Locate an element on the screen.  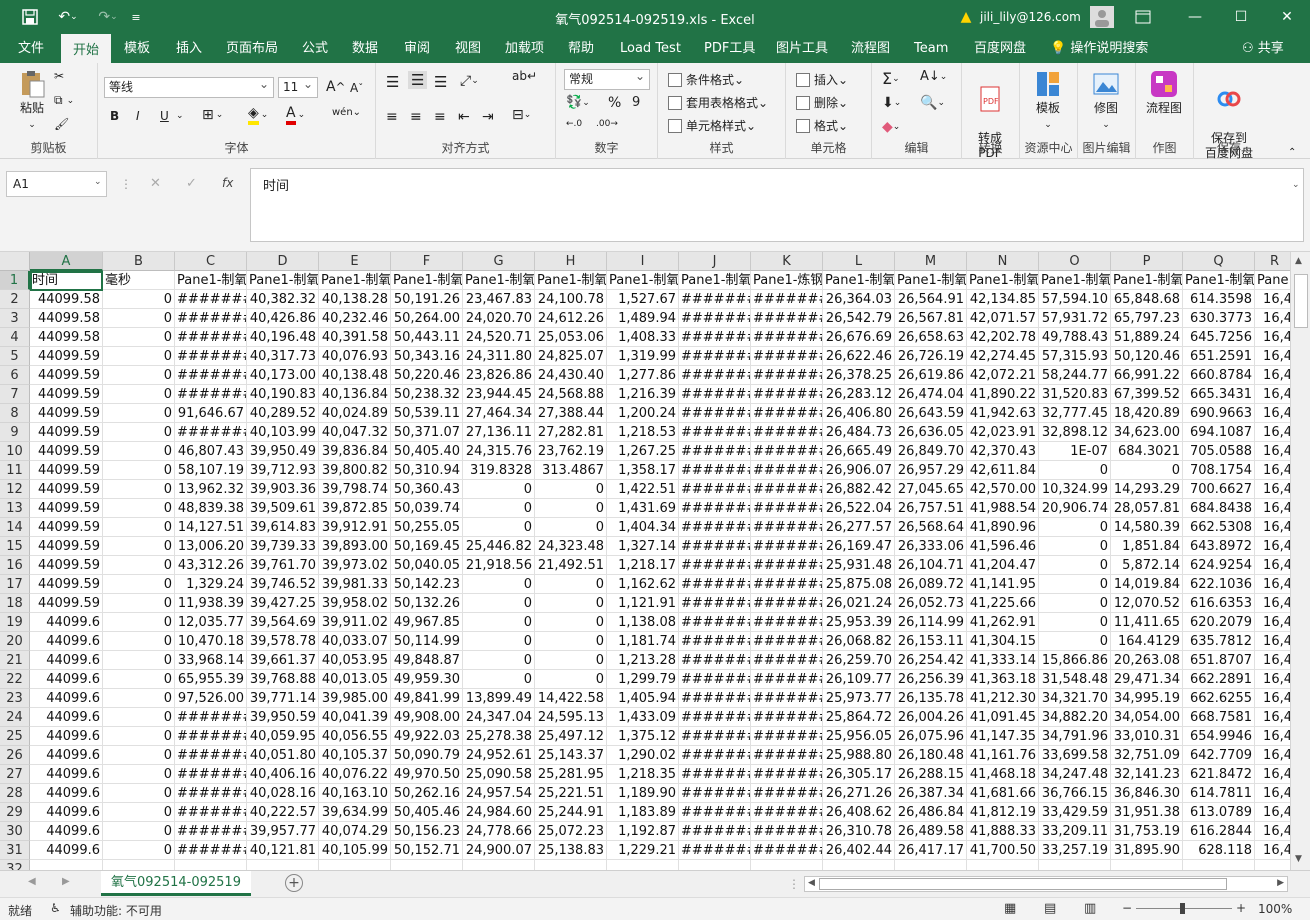
scroll-right-icon: ▶ is located at coordinates (1280, 883).